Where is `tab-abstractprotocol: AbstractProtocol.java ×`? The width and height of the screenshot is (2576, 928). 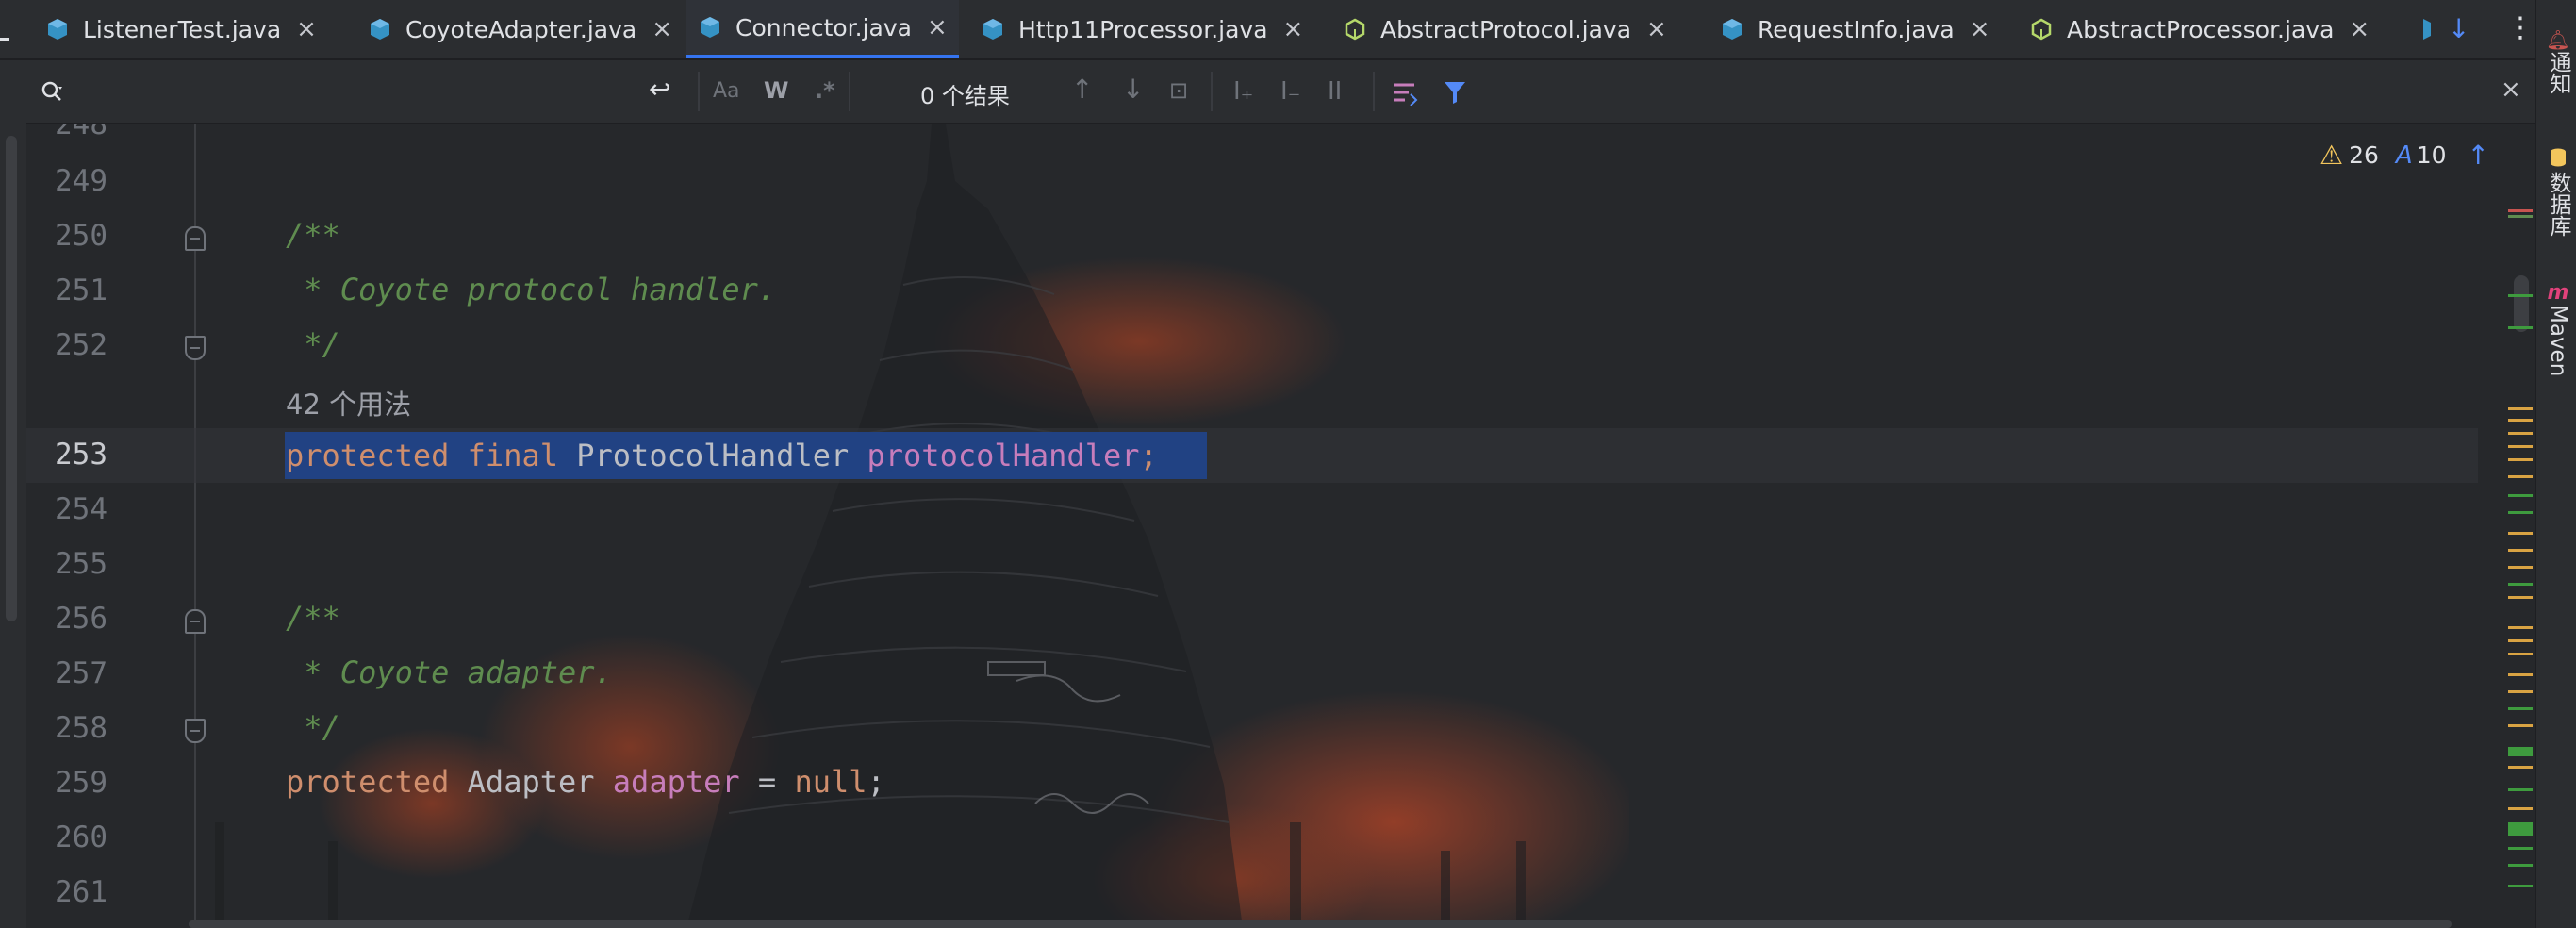
tab-abstractprotocol: AbstractProtocol.java × is located at coordinates (1505, 29).